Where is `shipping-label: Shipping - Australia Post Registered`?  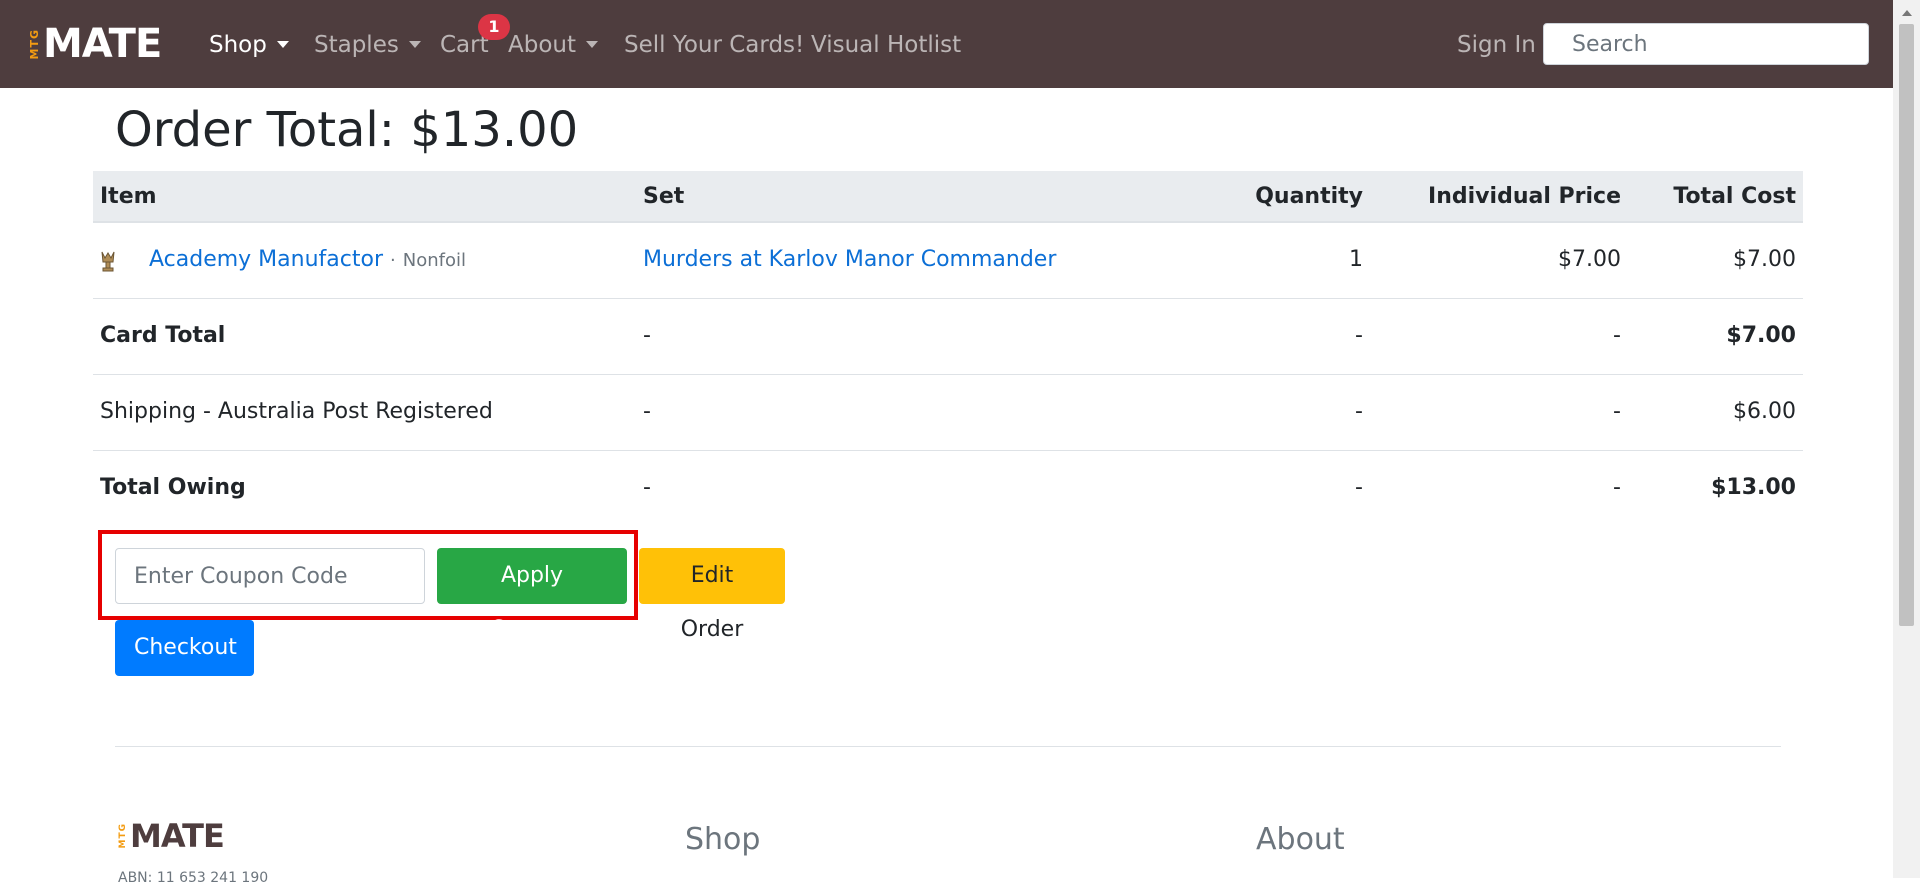 shipping-label: Shipping - Australia Post Registered is located at coordinates (296, 411).